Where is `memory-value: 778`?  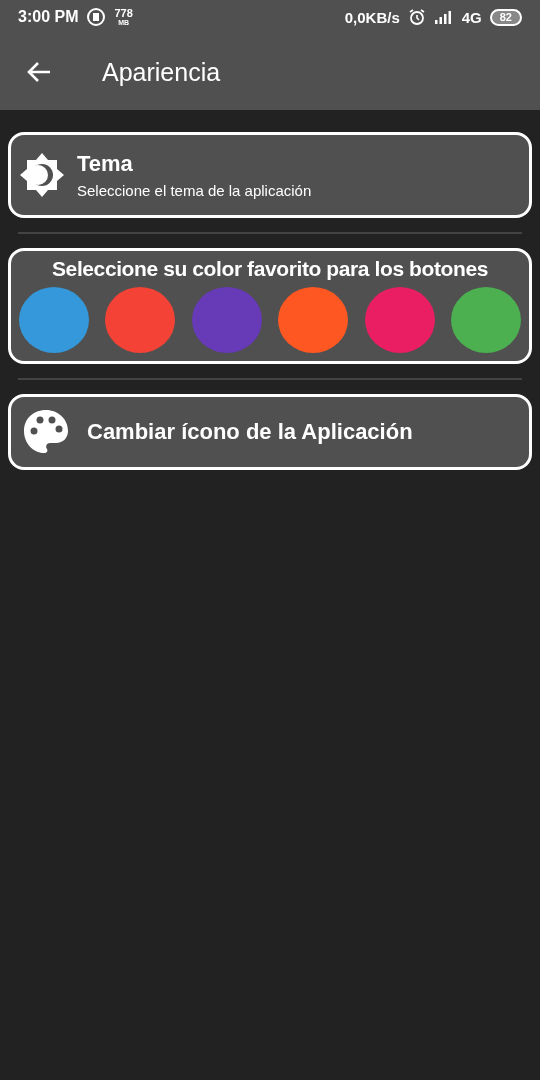
memory-value: 778 is located at coordinates (123, 13).